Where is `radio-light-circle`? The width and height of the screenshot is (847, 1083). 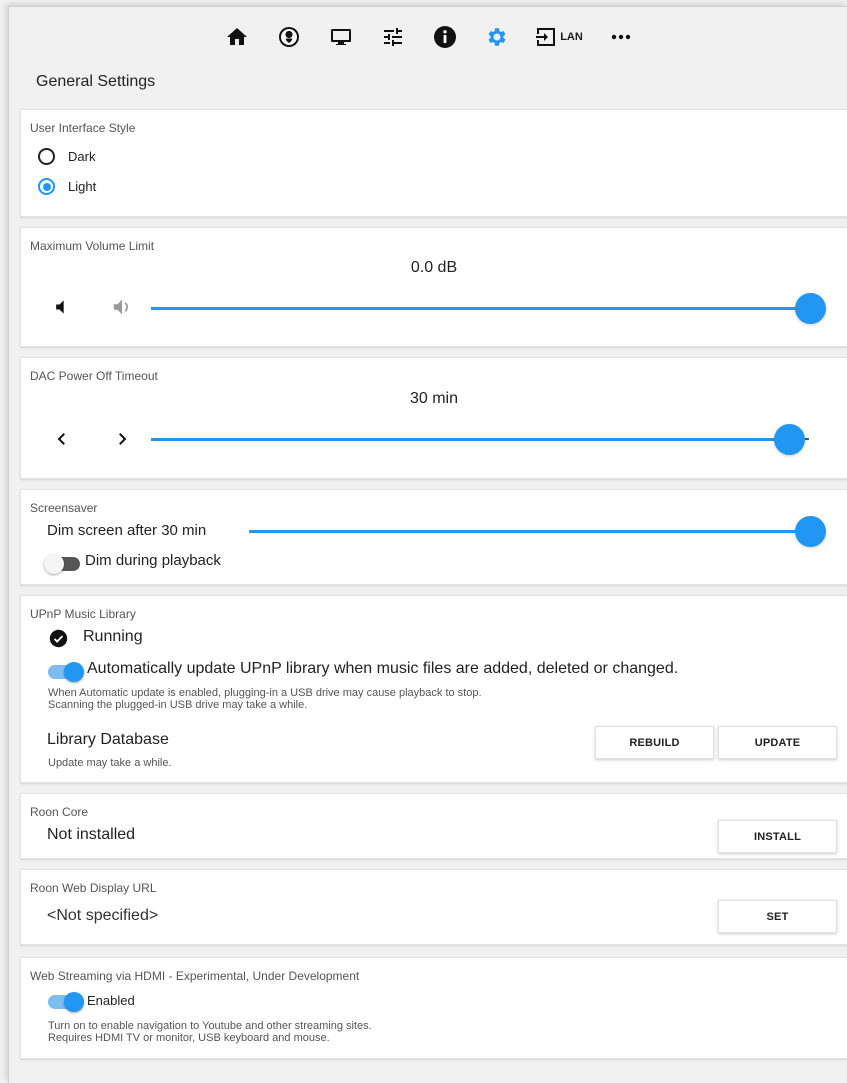
radio-light-circle is located at coordinates (46, 186).